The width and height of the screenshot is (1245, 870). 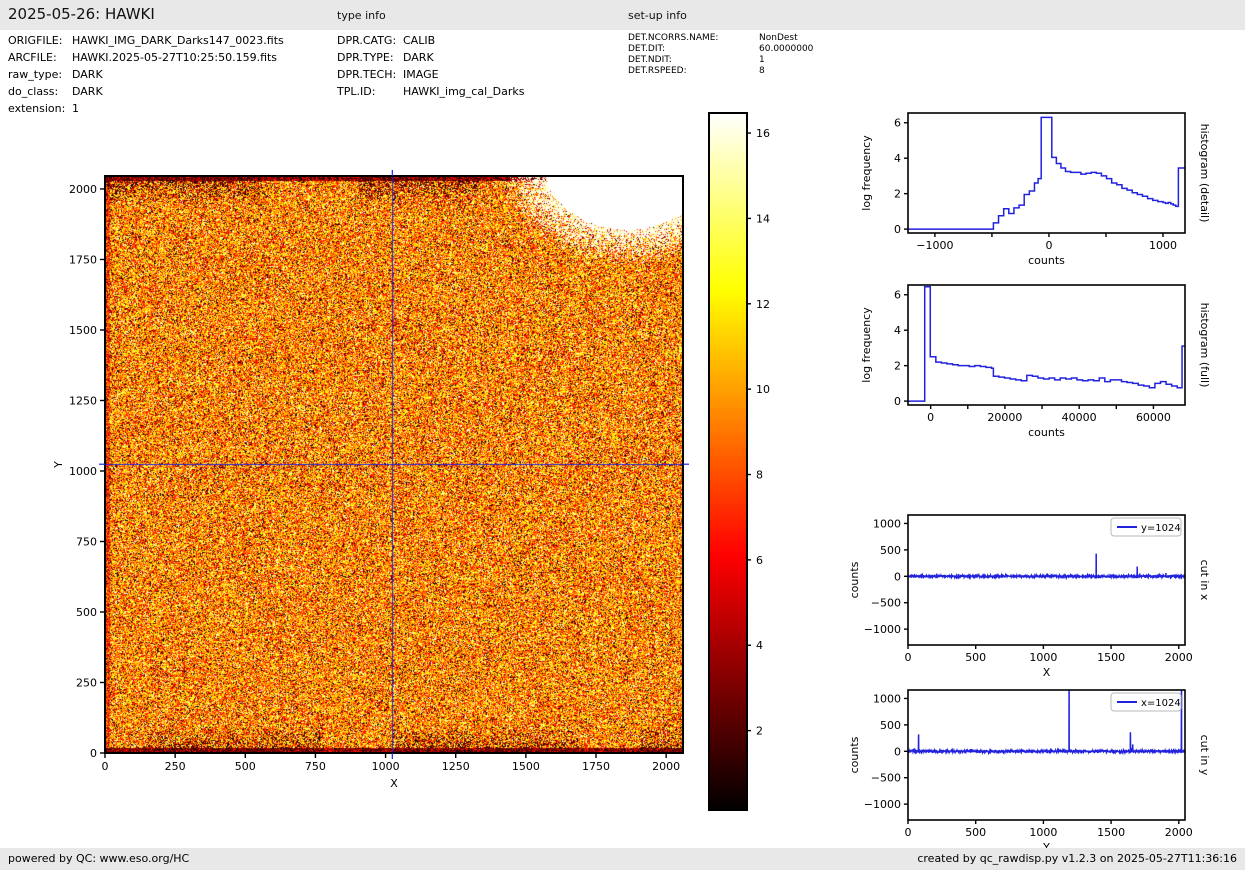 I want to click on info-label: DET.RSPEED:, so click(x=657, y=71).